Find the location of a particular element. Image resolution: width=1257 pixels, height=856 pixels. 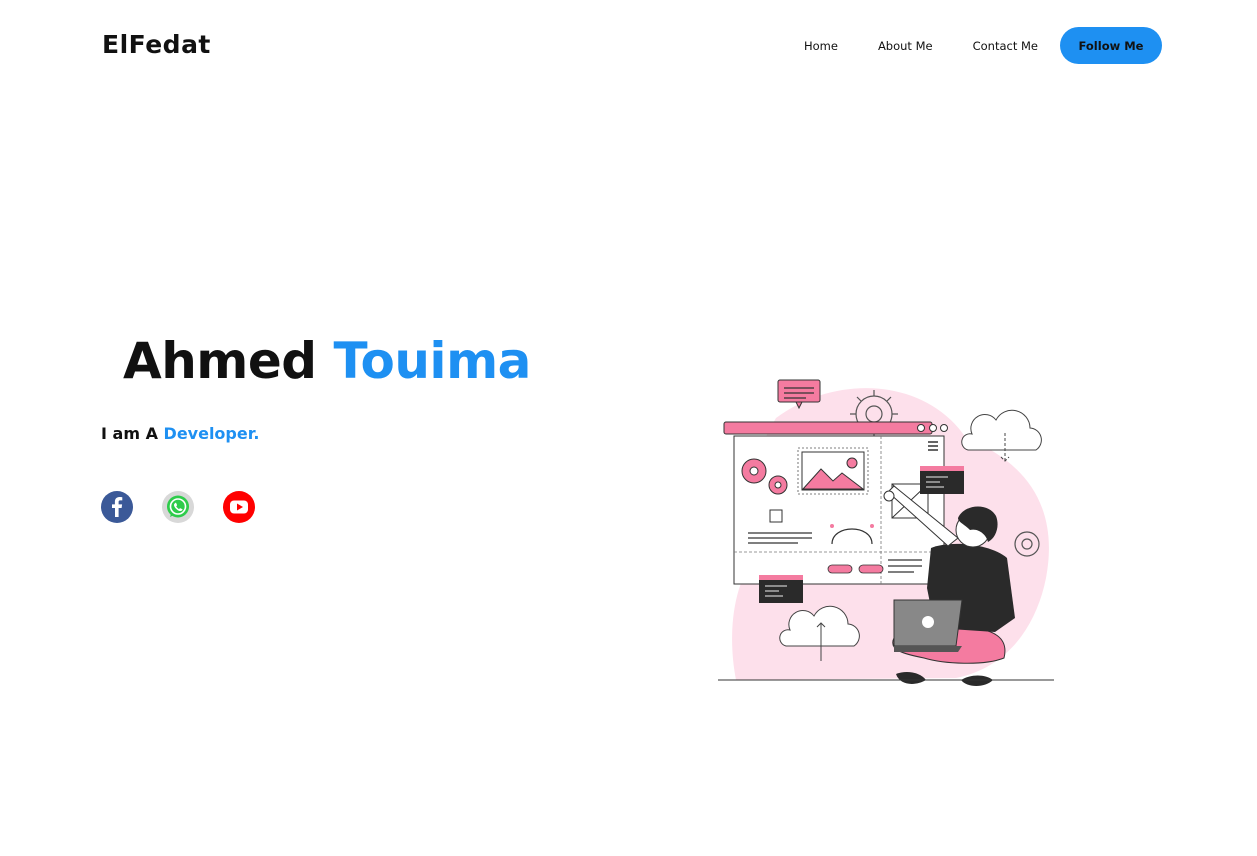

main-nav: Home About Me Contact Me Follow Me is located at coordinates (983, 45).